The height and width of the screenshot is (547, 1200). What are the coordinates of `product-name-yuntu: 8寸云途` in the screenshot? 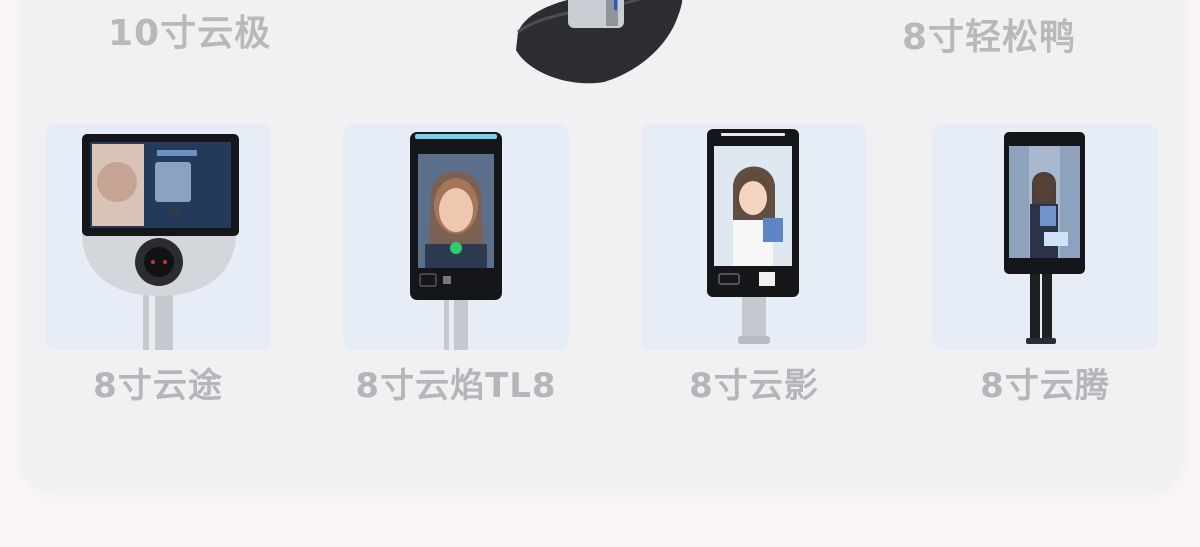 It's located at (158, 386).